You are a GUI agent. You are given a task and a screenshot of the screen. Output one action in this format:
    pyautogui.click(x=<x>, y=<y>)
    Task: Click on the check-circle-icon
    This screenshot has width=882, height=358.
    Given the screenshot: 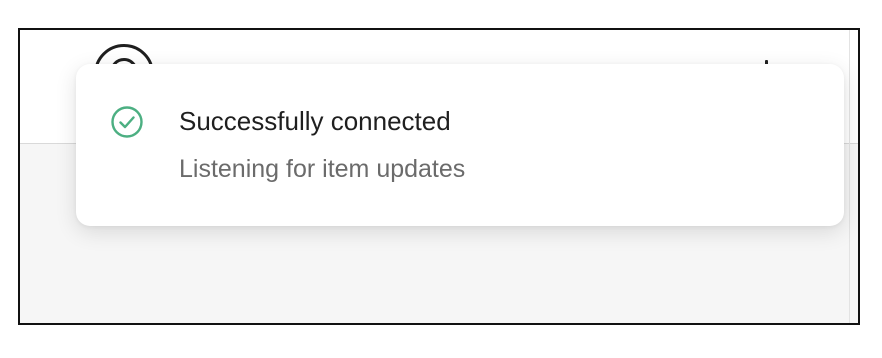 What is the action you would take?
    pyautogui.click(x=127, y=122)
    